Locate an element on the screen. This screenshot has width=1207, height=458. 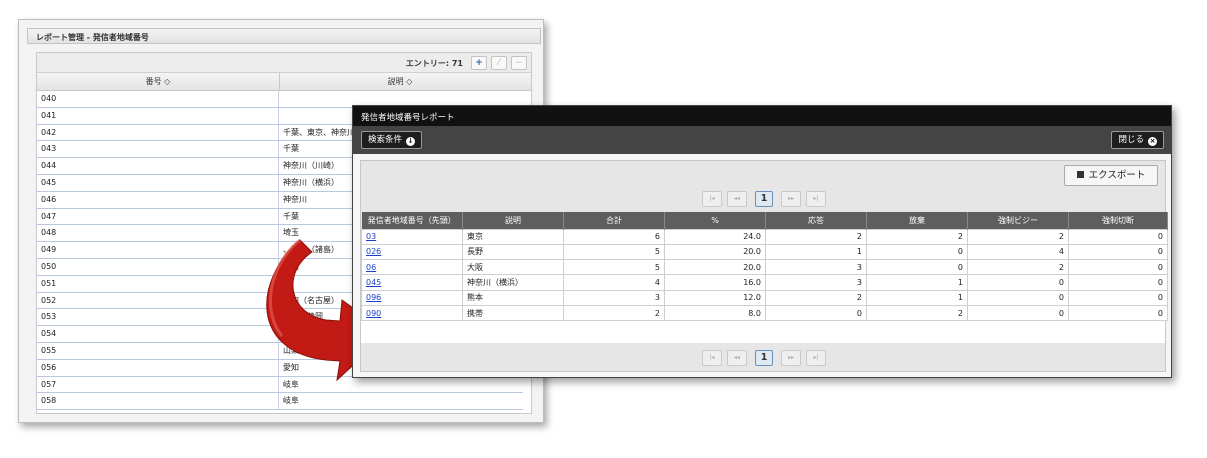
row-code: 057 is located at coordinates (158, 384).